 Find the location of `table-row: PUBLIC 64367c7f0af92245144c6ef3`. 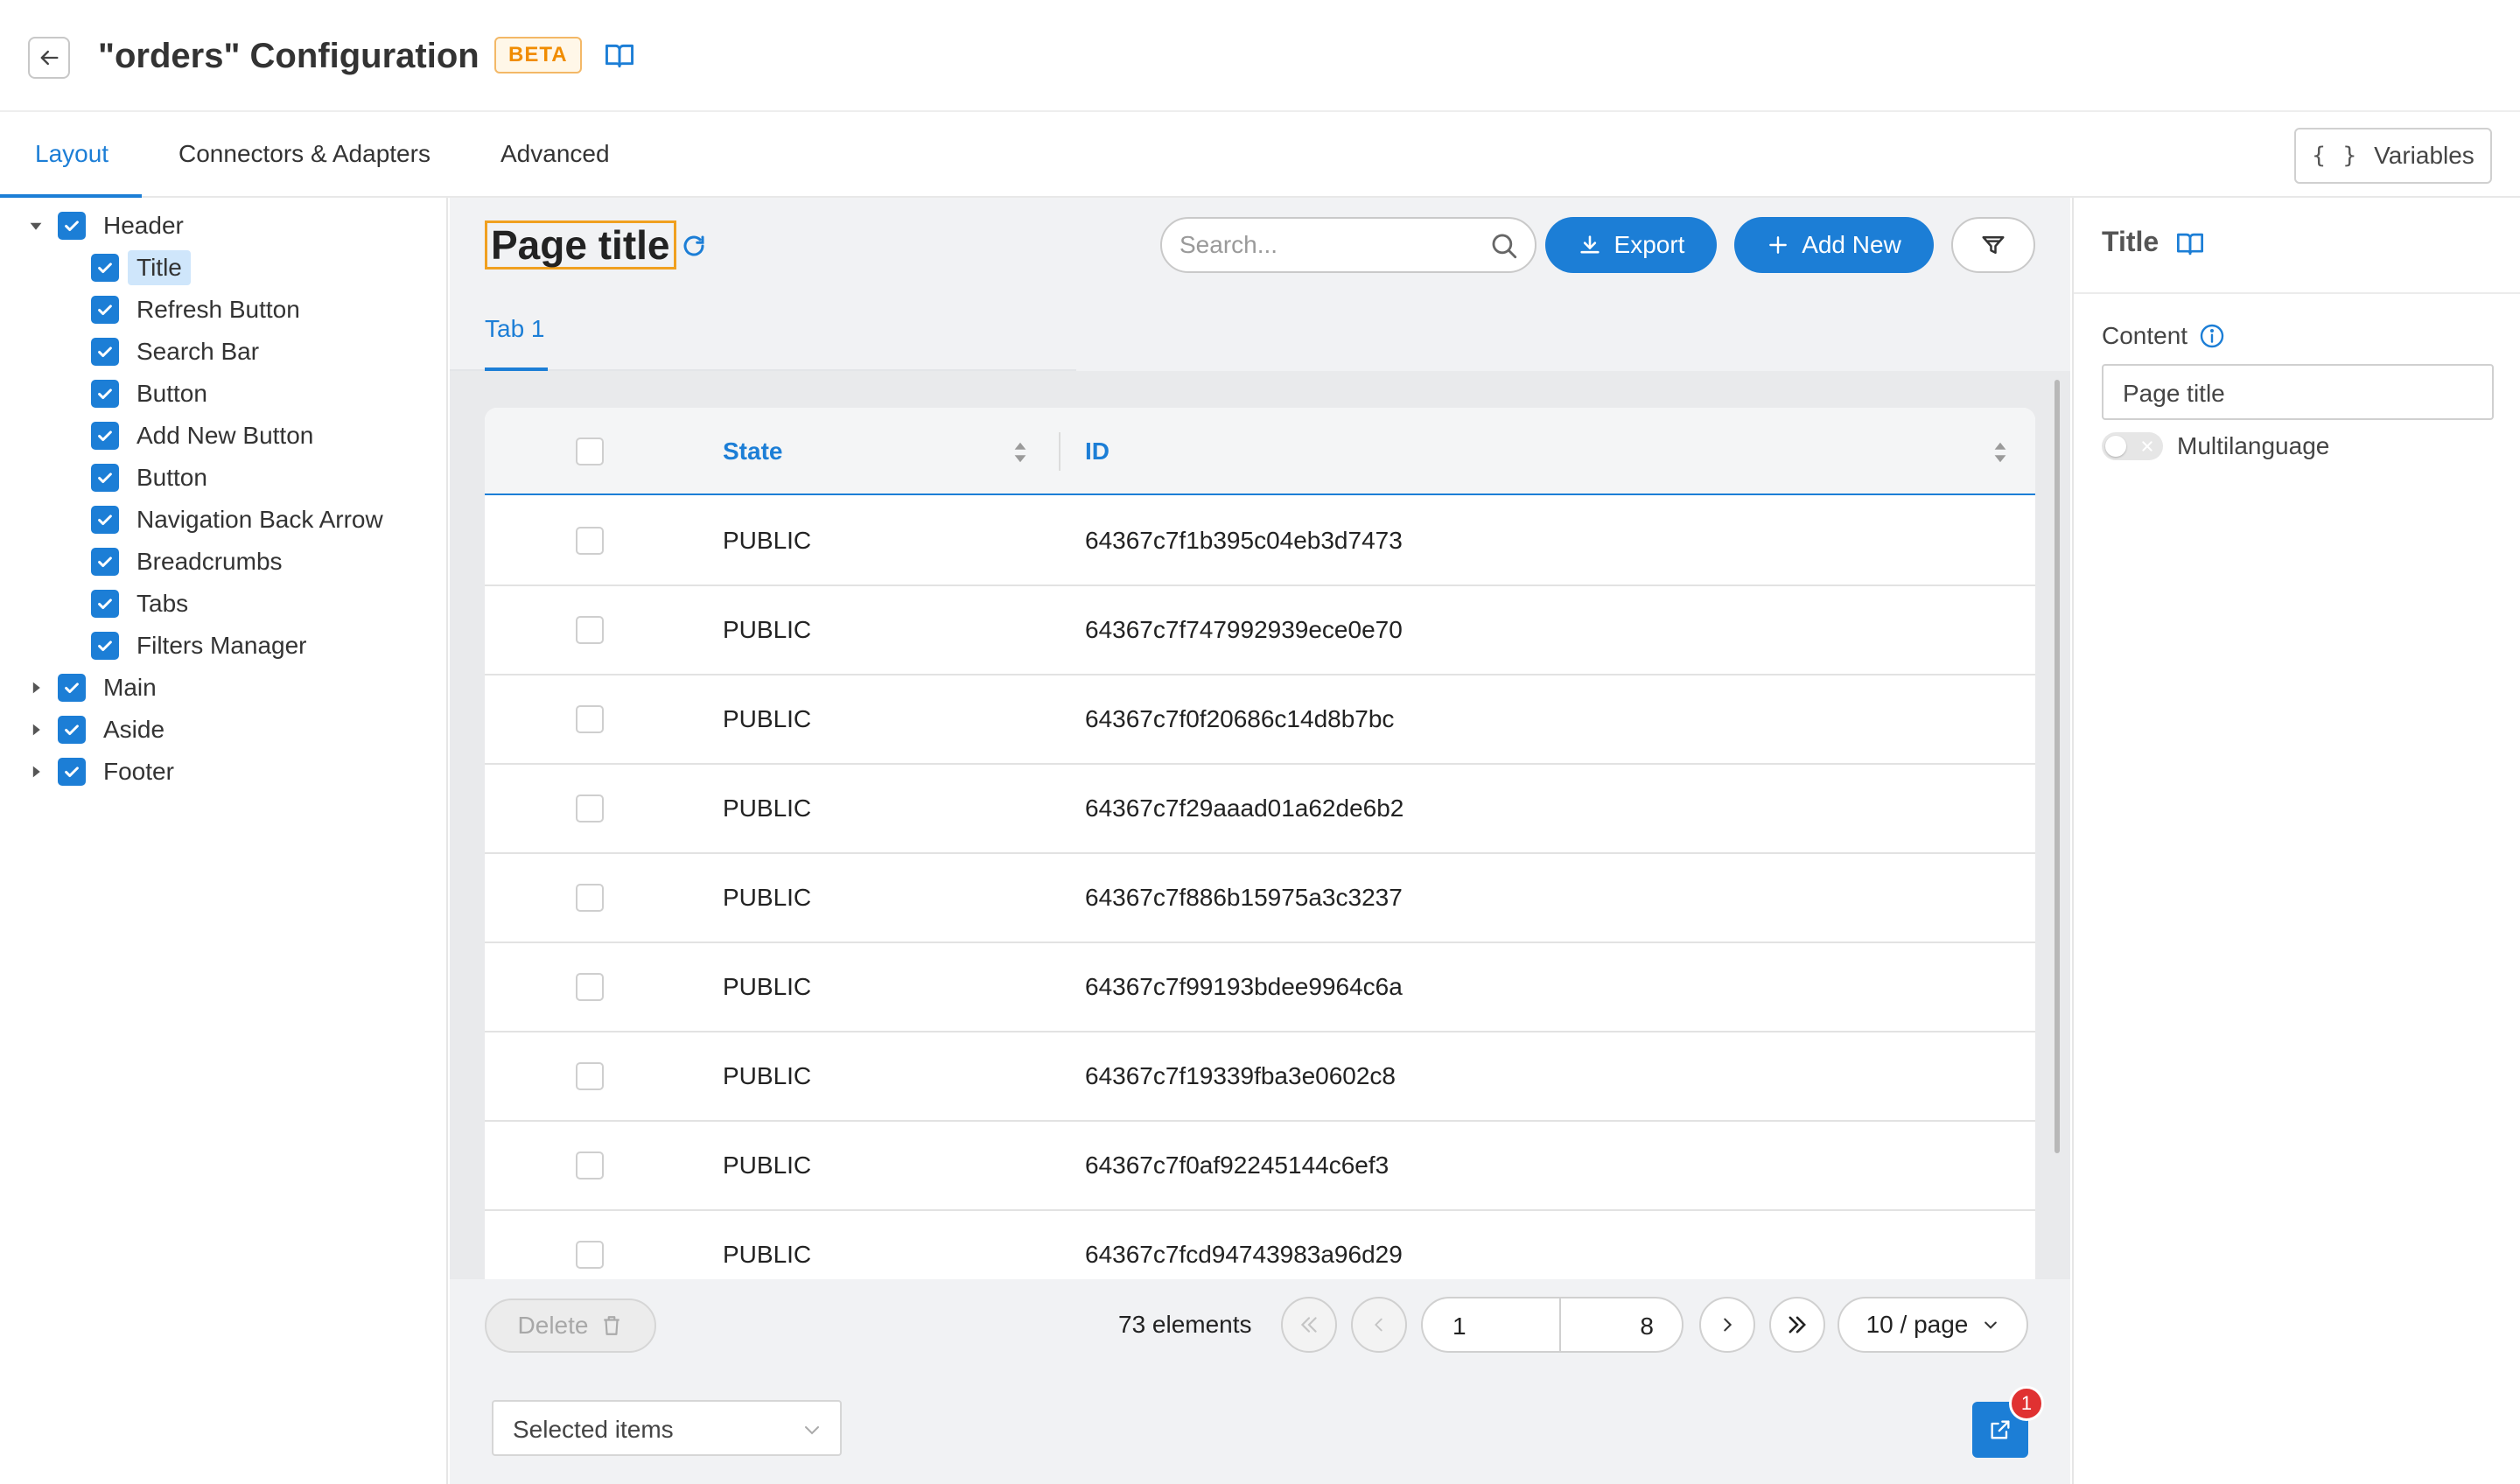

table-row: PUBLIC 64367c7f0af92245144c6ef3 is located at coordinates (1260, 1166).